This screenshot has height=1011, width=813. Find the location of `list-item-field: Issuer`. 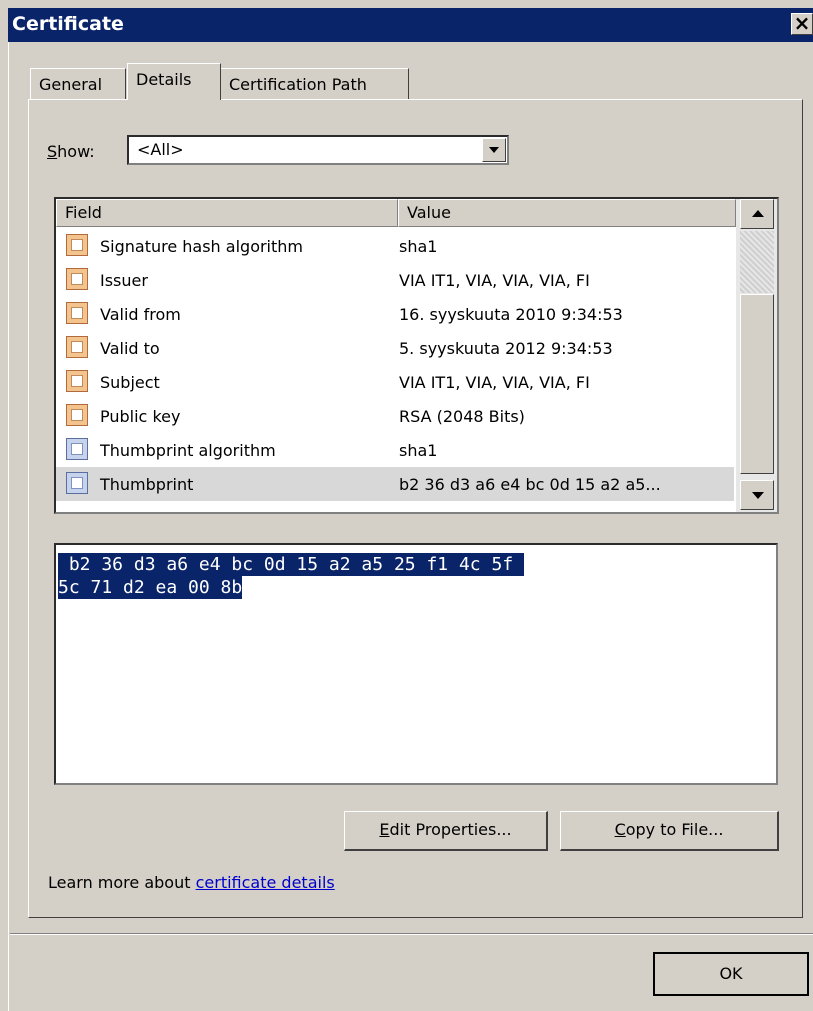

list-item-field: Issuer is located at coordinates (124, 280).